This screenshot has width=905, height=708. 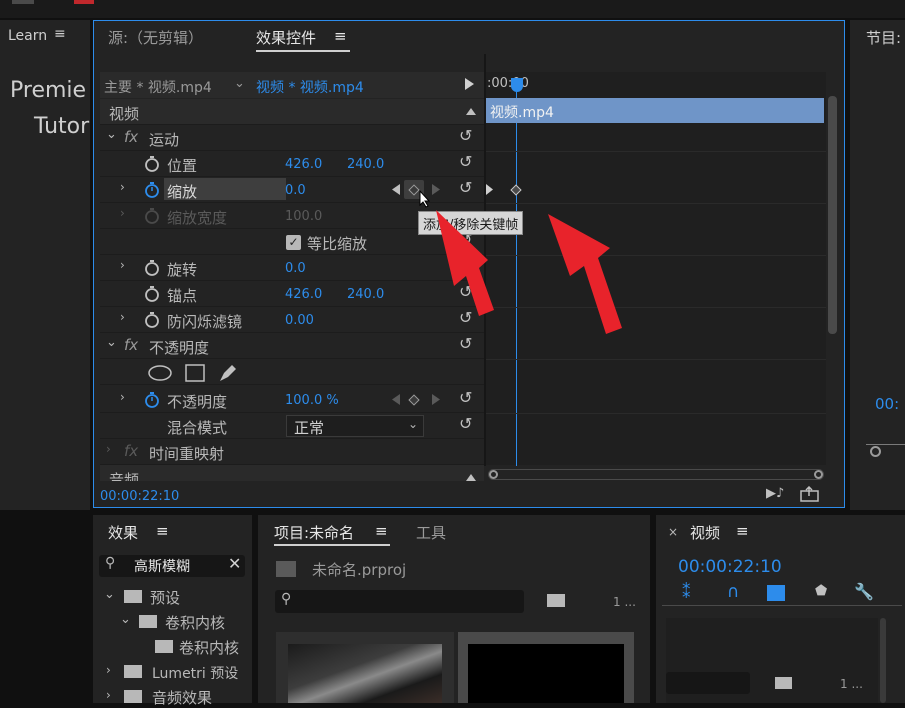 What do you see at coordinates (84, 2) in the screenshot?
I see `record-icon` at bounding box center [84, 2].